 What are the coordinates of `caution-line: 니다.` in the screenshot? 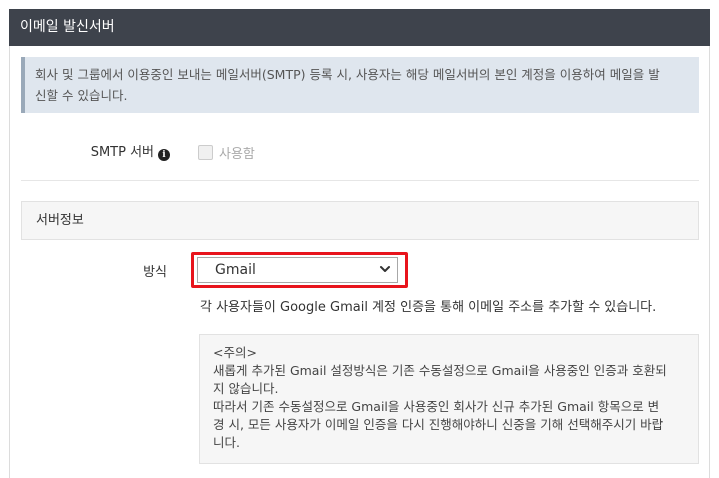 It's located at (226, 442).